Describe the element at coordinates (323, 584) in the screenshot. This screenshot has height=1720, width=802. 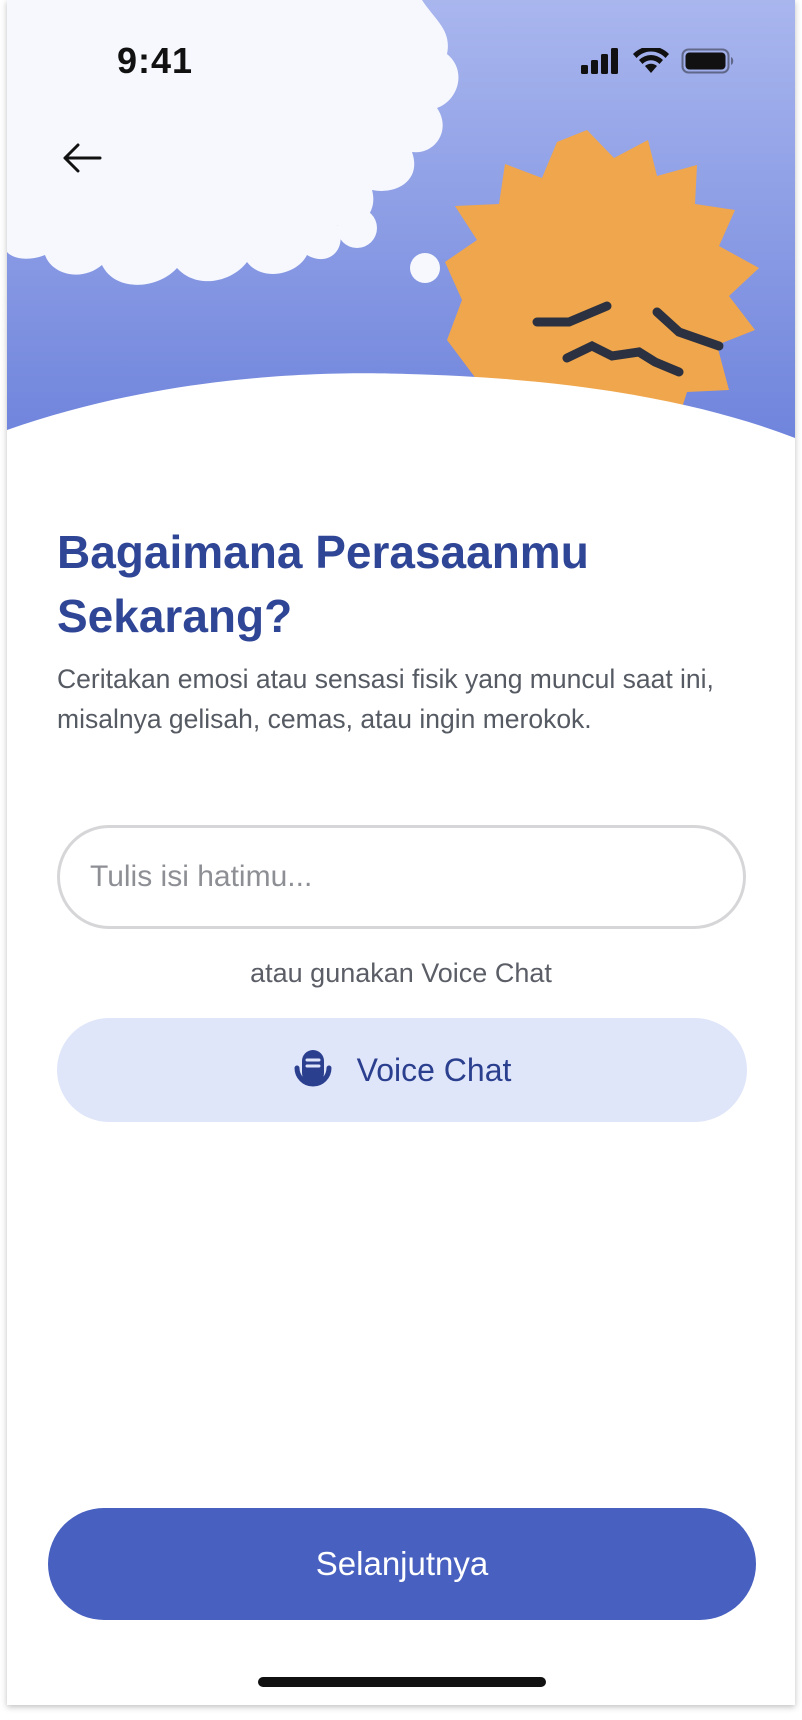
I see `page-title: Bagaimana Perasaanmu Sekarang?` at that location.